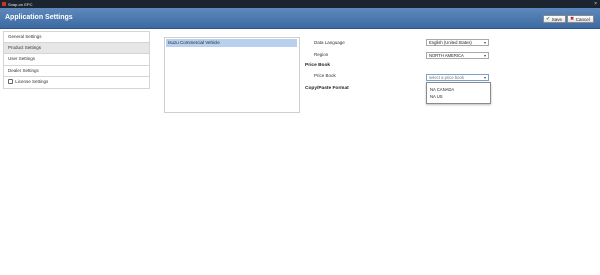  Describe the element at coordinates (10, 82) in the screenshot. I see `lock-icon` at that location.